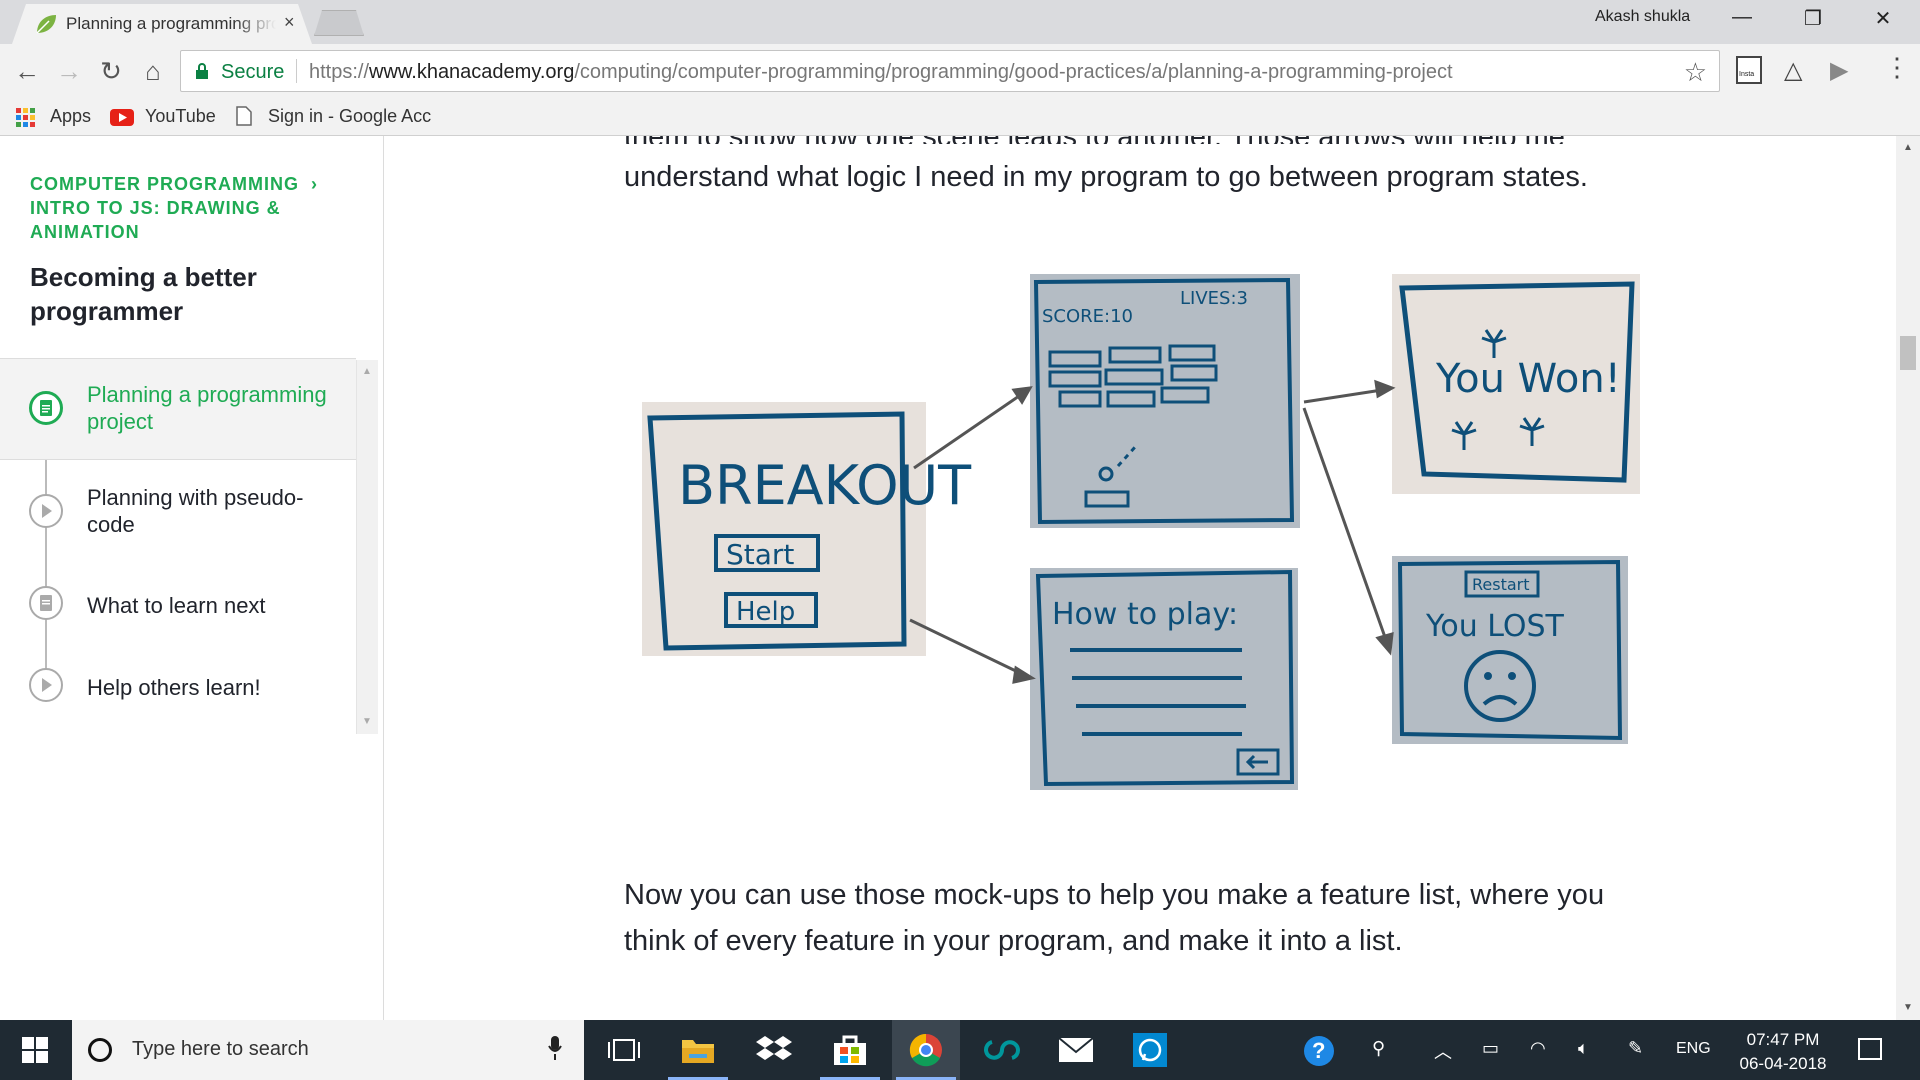  Describe the element at coordinates (367, 547) in the screenshot. I see `sidebar-scrollbar: ▲ ▼` at that location.